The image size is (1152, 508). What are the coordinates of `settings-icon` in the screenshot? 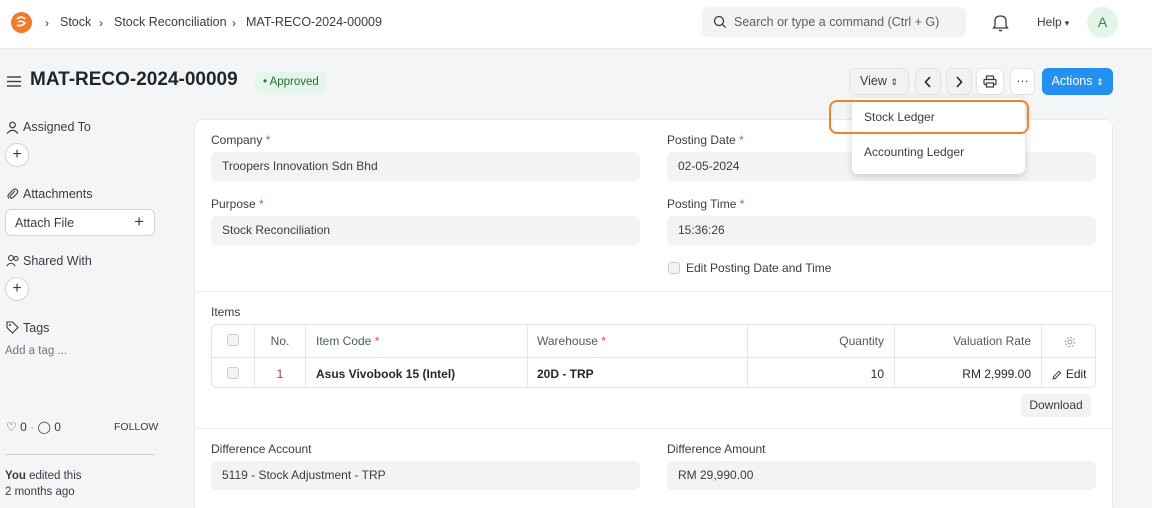 It's located at (1069, 341).